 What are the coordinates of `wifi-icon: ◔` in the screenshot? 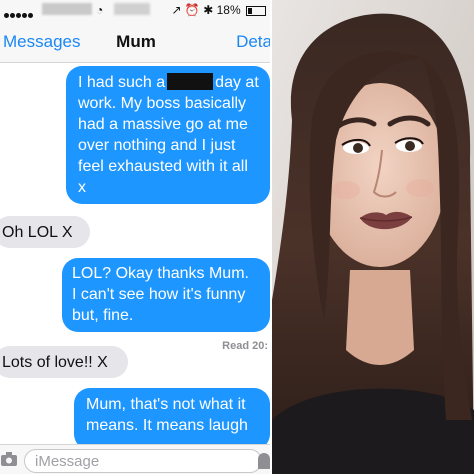 It's located at (100, 10).